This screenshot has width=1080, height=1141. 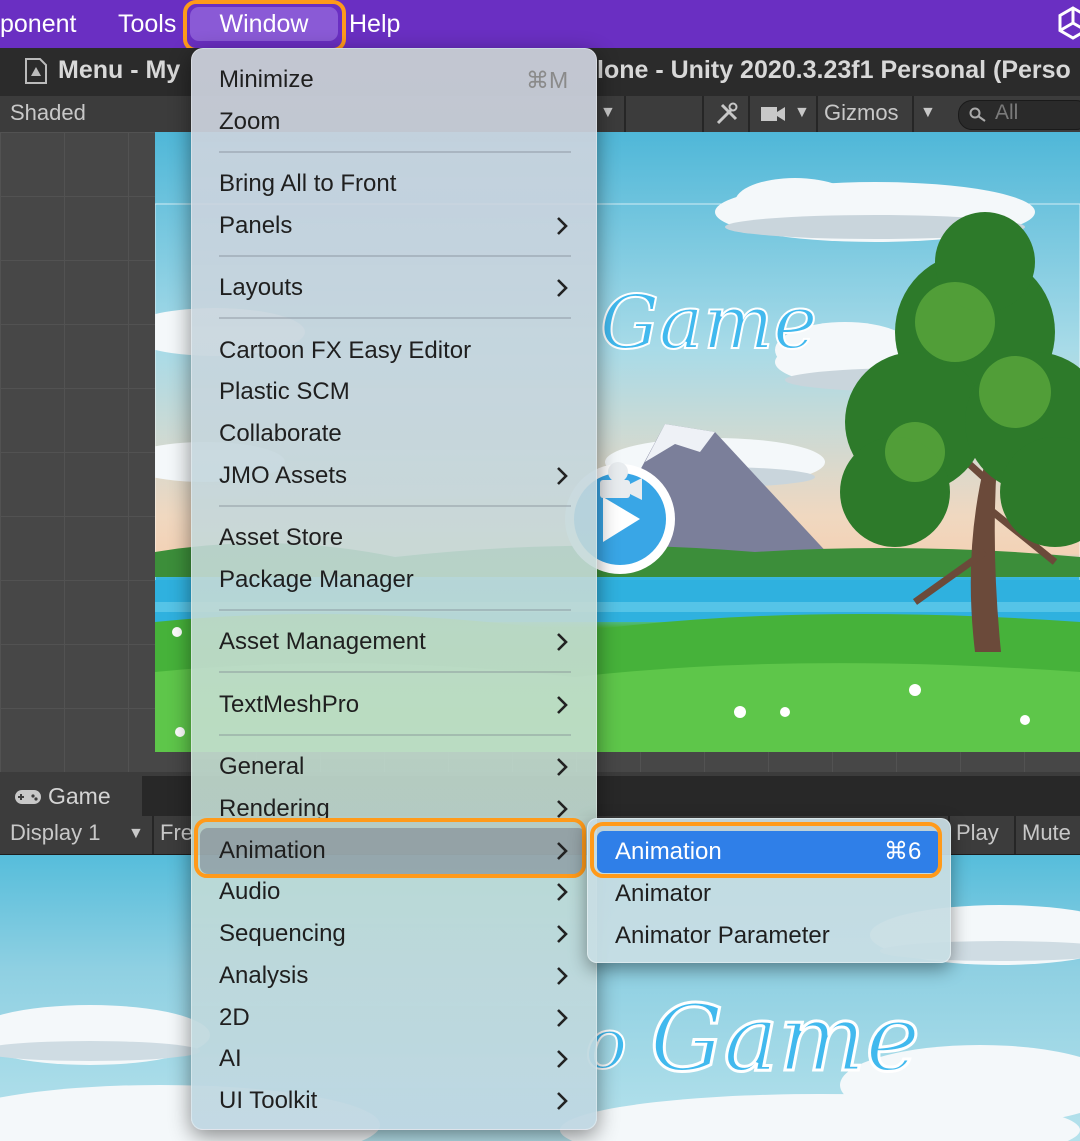 I want to click on menu-item-layouts: Layouts, so click(x=261, y=288).